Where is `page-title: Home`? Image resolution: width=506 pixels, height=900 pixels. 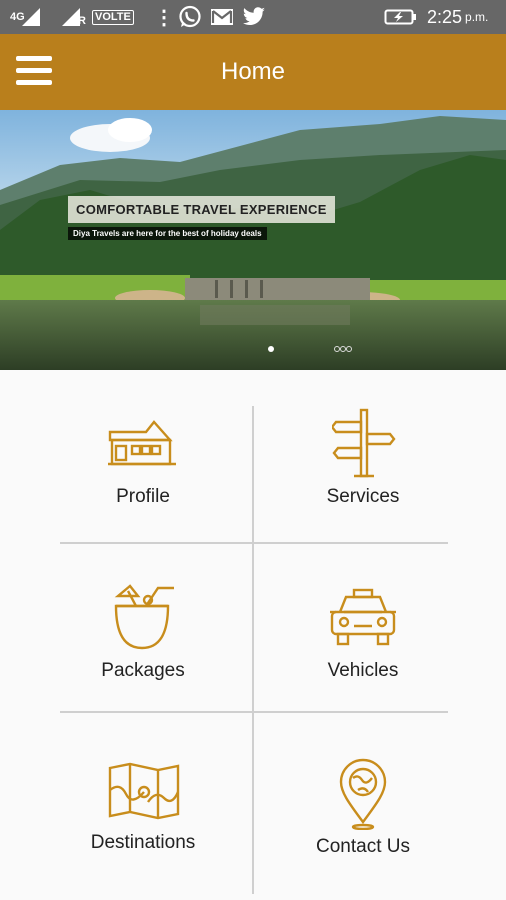 page-title: Home is located at coordinates (253, 71).